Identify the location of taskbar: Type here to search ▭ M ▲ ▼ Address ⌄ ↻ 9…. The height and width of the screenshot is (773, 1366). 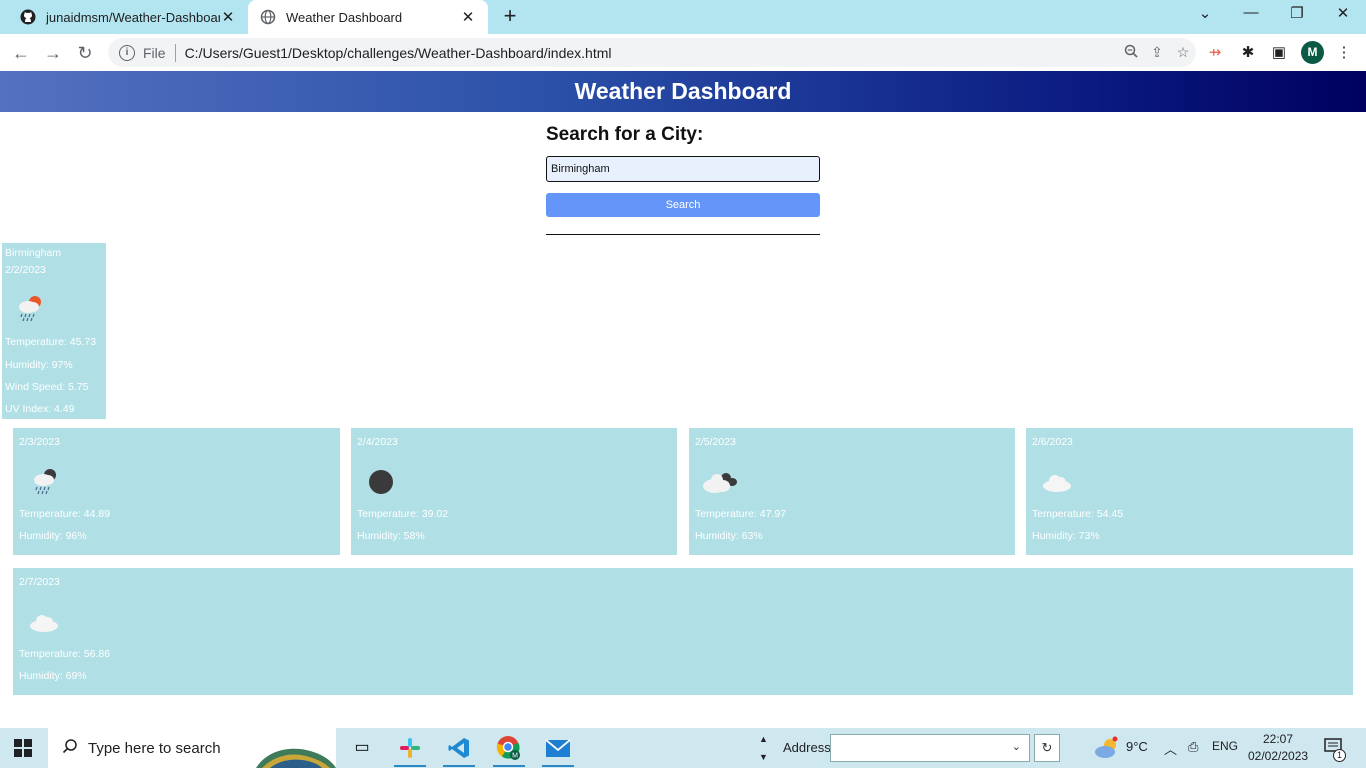
(683, 748).